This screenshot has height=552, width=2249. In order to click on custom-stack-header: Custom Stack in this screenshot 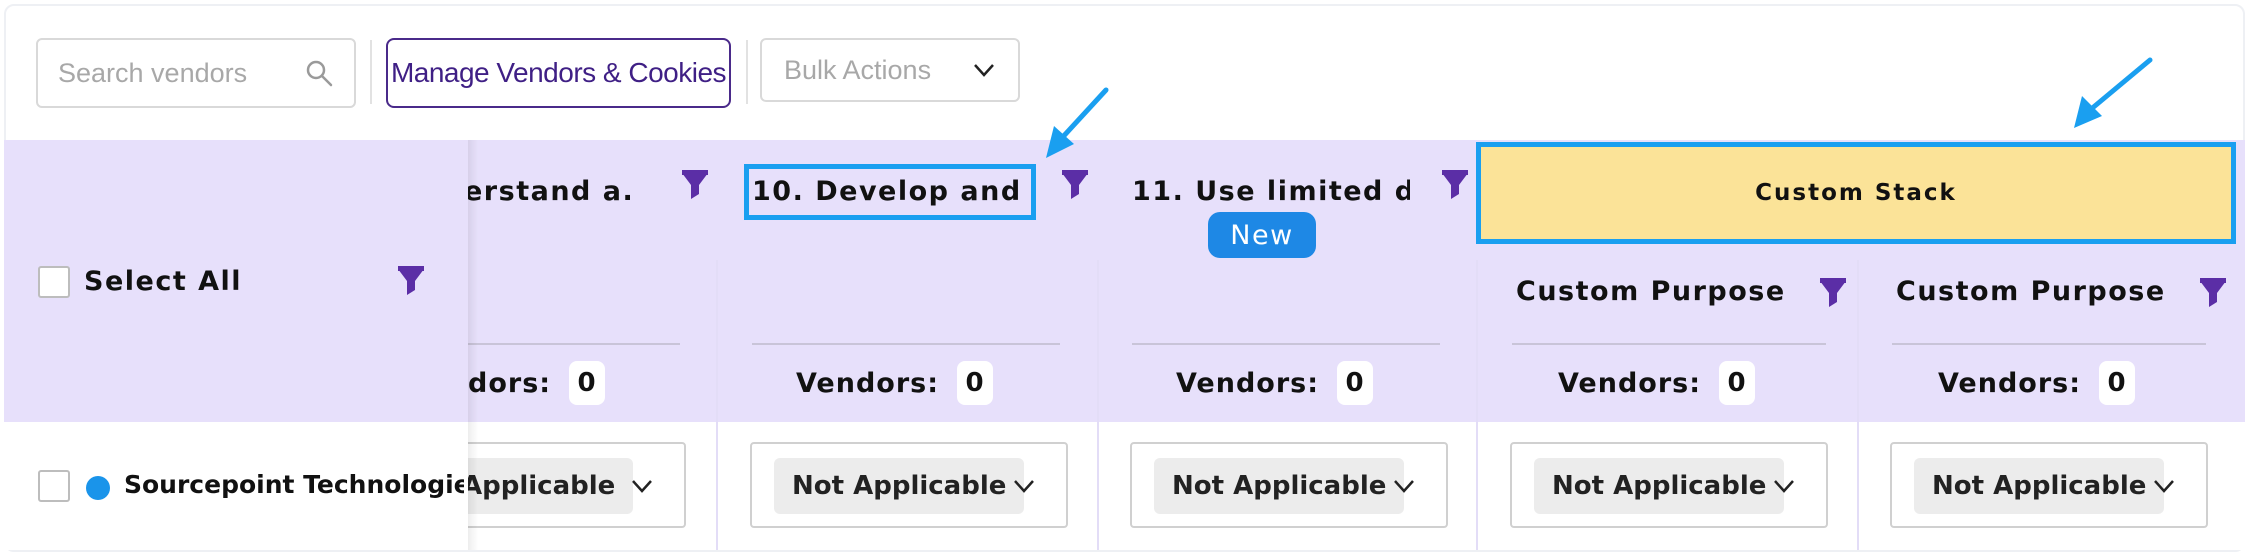, I will do `click(1856, 193)`.